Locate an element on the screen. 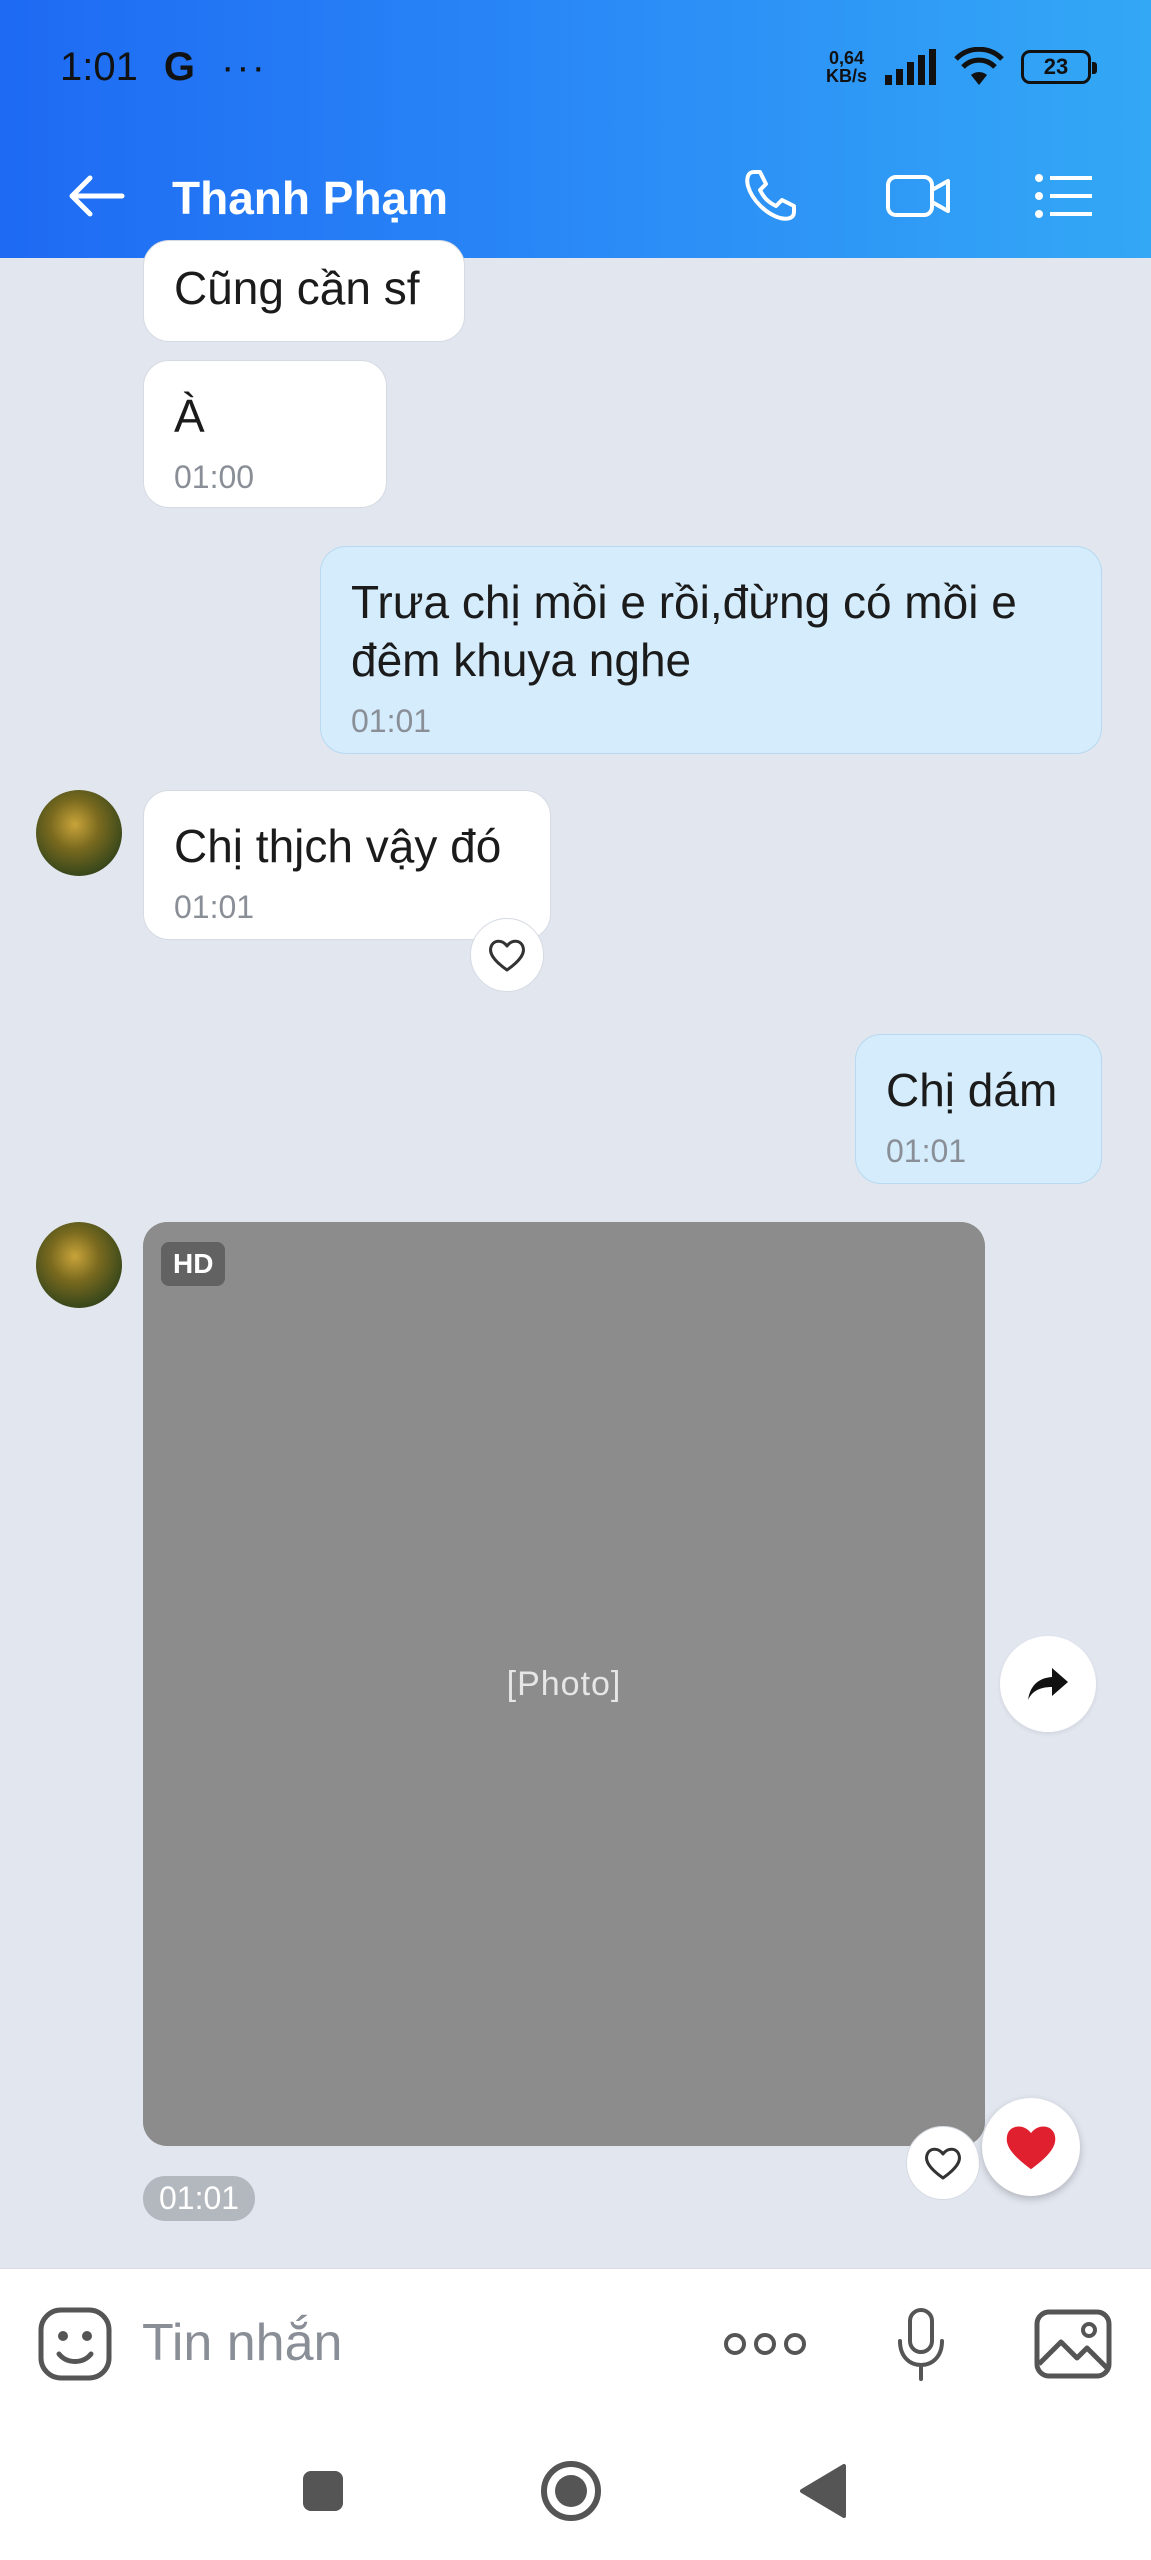 This screenshot has width=1151, height=2560. message-text: À is located at coordinates (189, 416).